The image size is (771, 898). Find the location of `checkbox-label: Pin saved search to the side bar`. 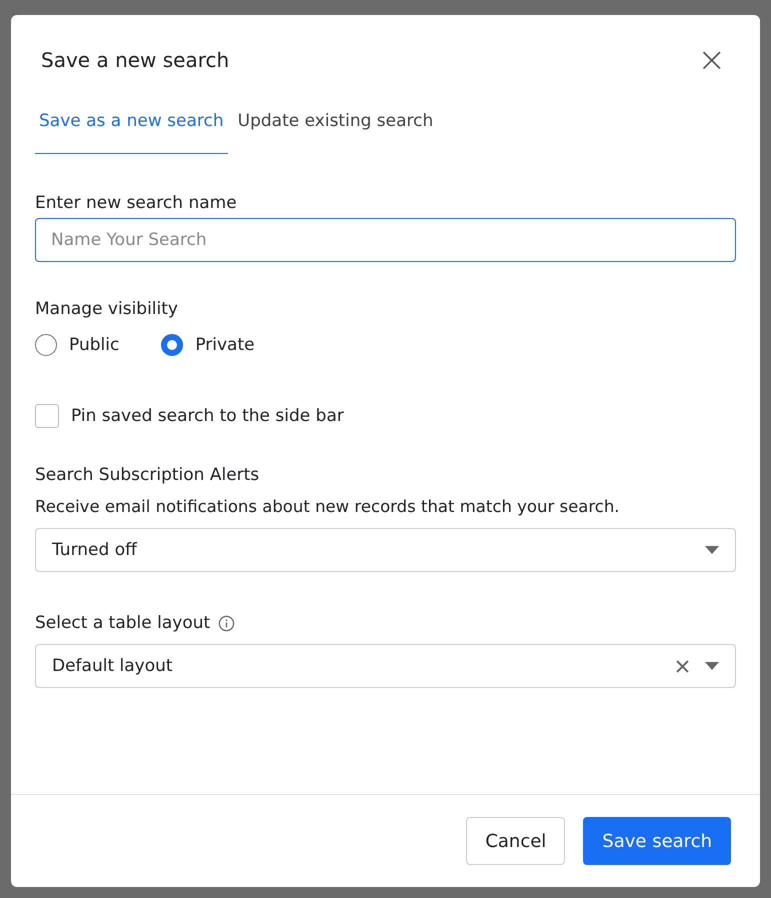

checkbox-label: Pin saved search to the side bar is located at coordinates (207, 416).